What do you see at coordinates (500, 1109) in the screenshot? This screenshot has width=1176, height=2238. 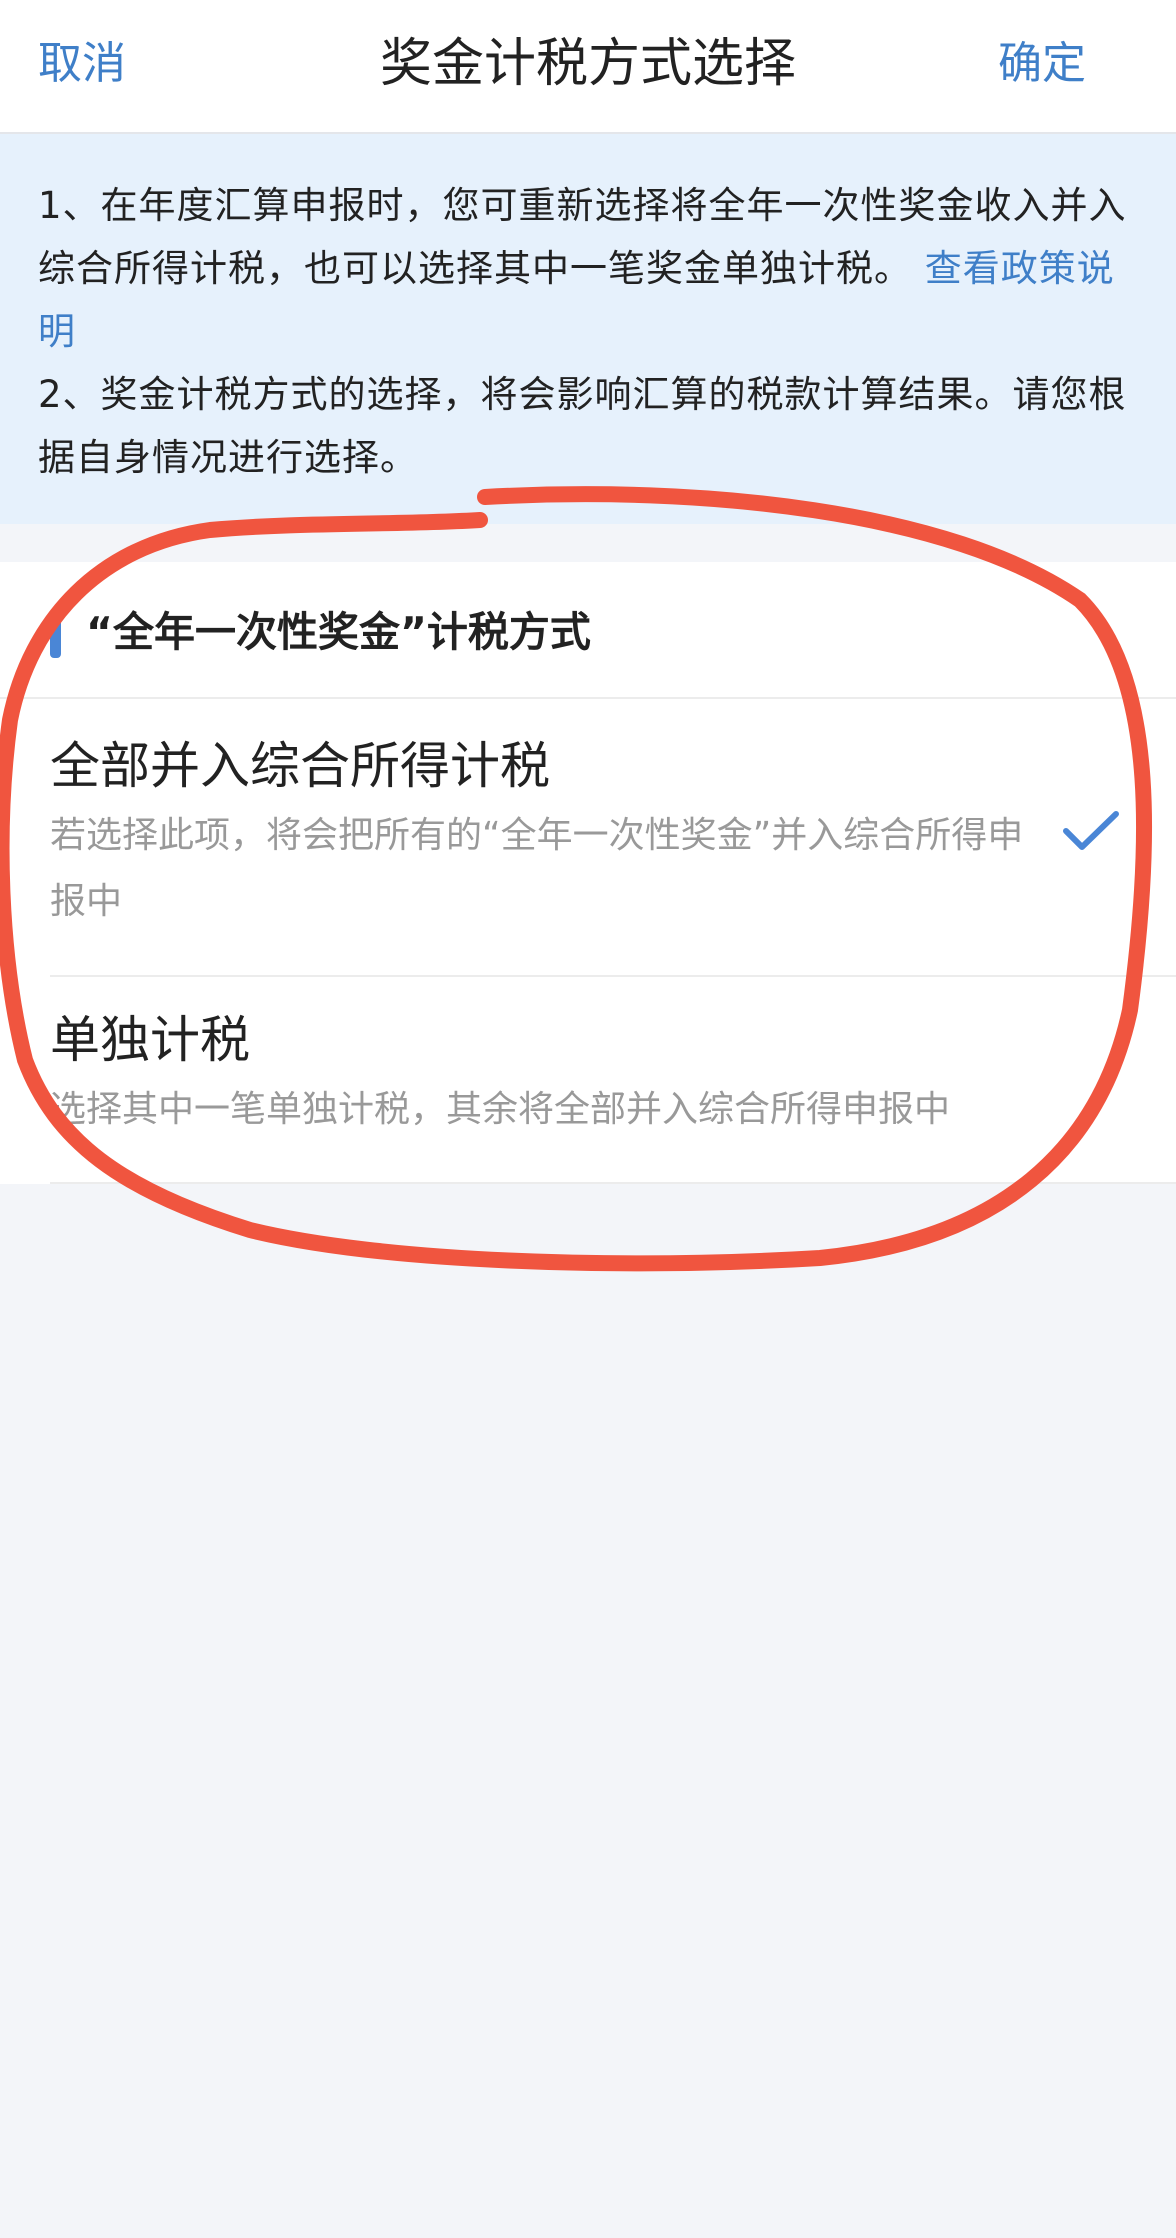 I see `option-description: 选择其中一笔单独计税，其余将全部并入综合所得申报中` at bounding box center [500, 1109].